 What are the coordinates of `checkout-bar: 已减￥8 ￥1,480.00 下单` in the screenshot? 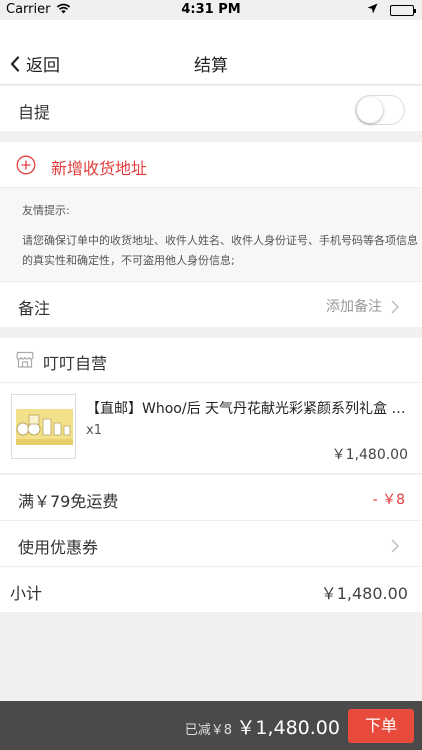 It's located at (211, 725).